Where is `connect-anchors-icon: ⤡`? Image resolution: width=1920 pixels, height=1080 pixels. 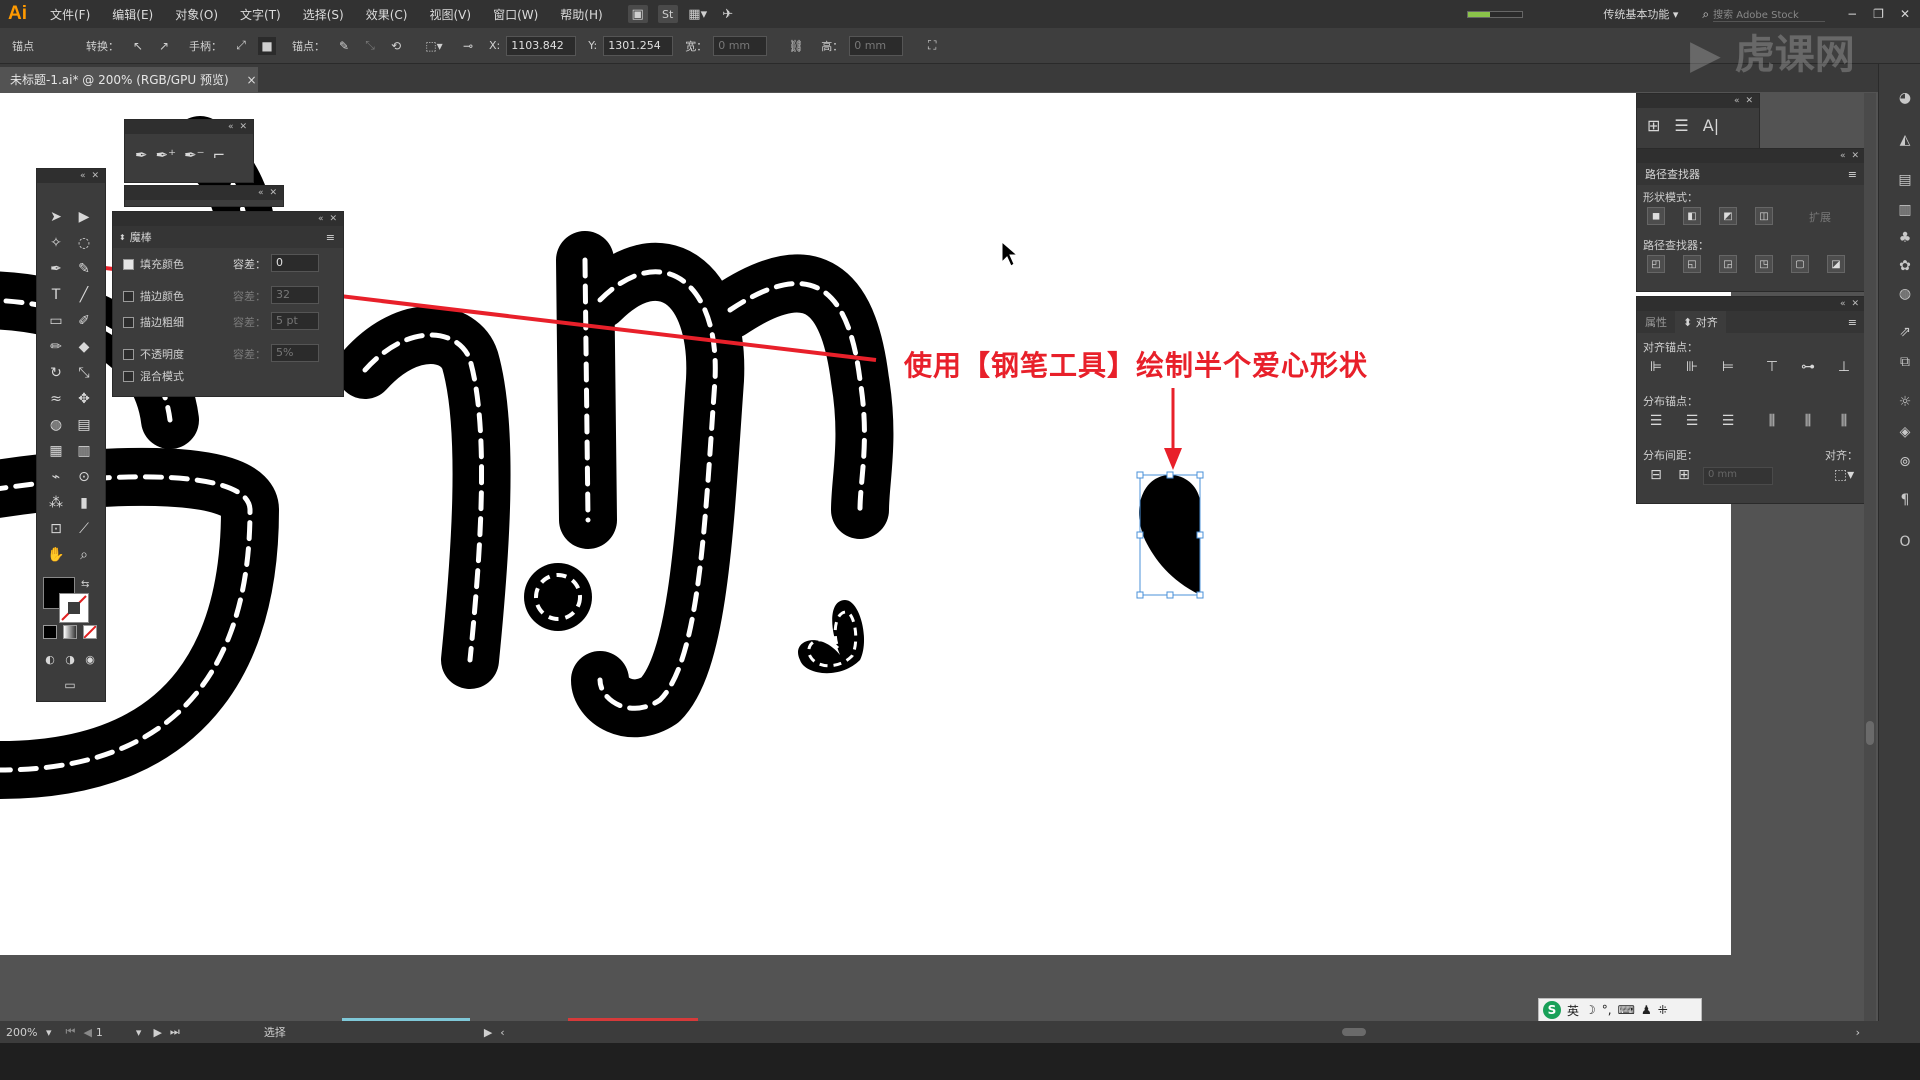
connect-anchors-icon: ⤡ is located at coordinates (370, 46).